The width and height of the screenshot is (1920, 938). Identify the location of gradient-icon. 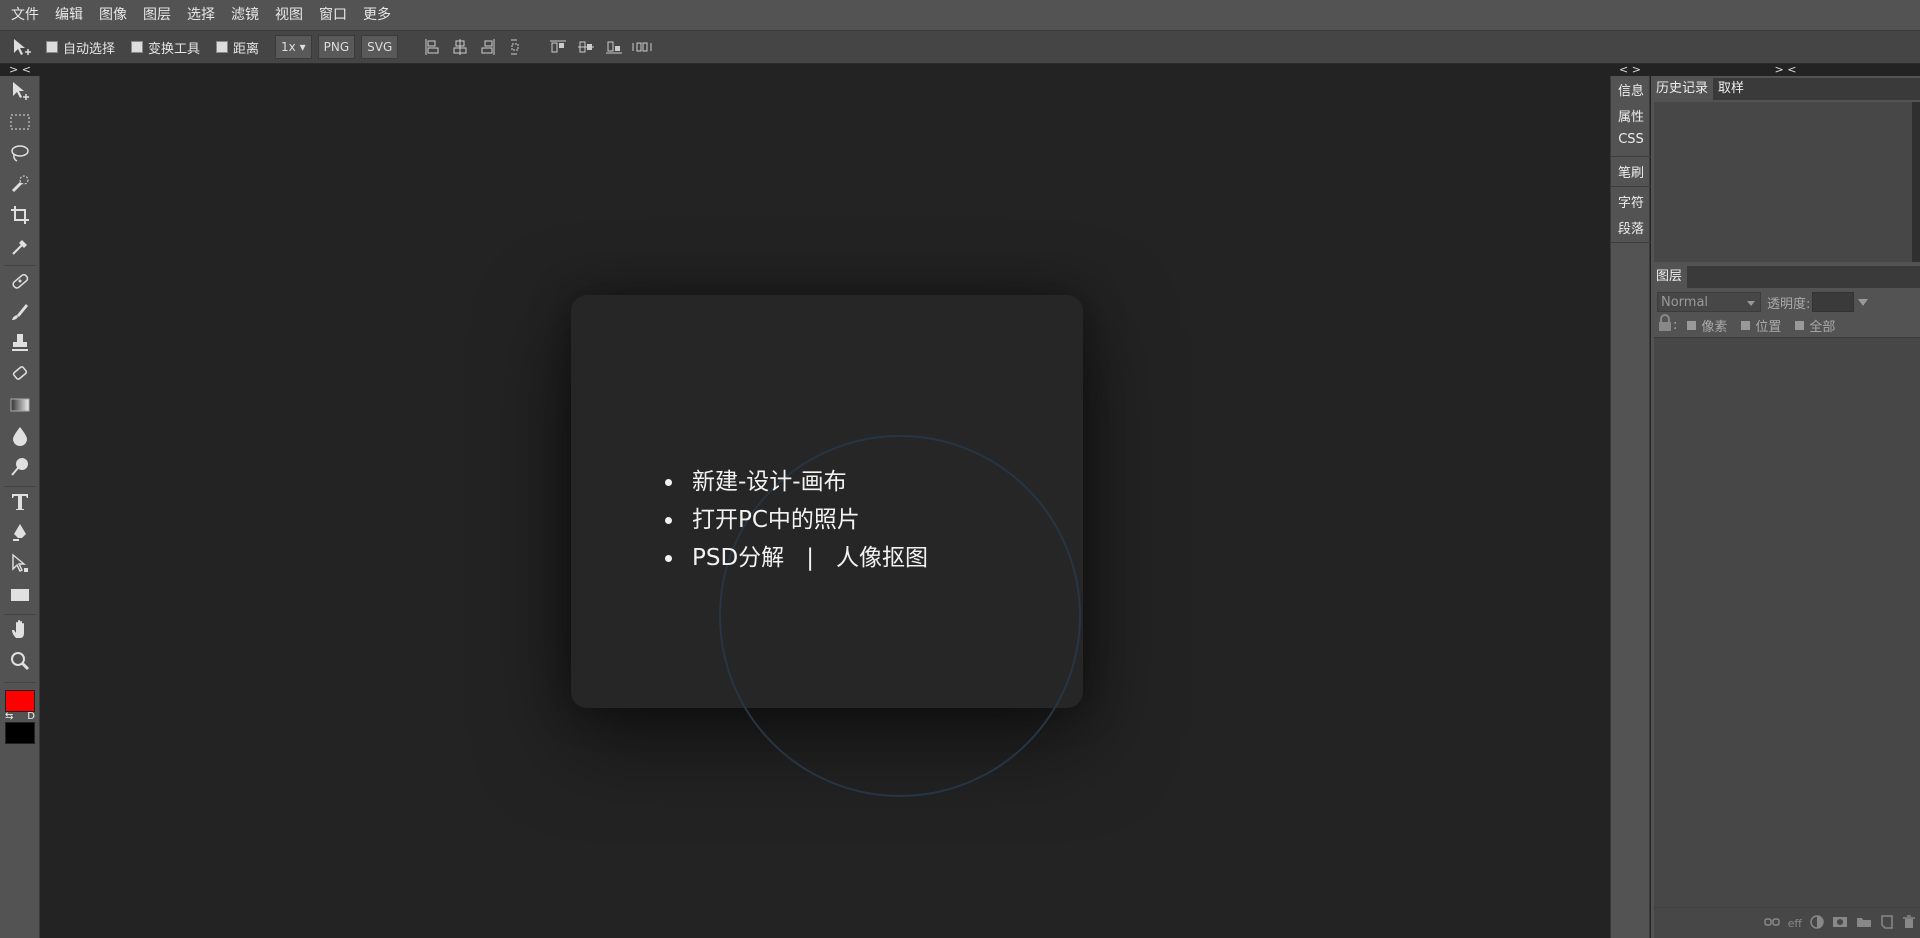
(20, 407).